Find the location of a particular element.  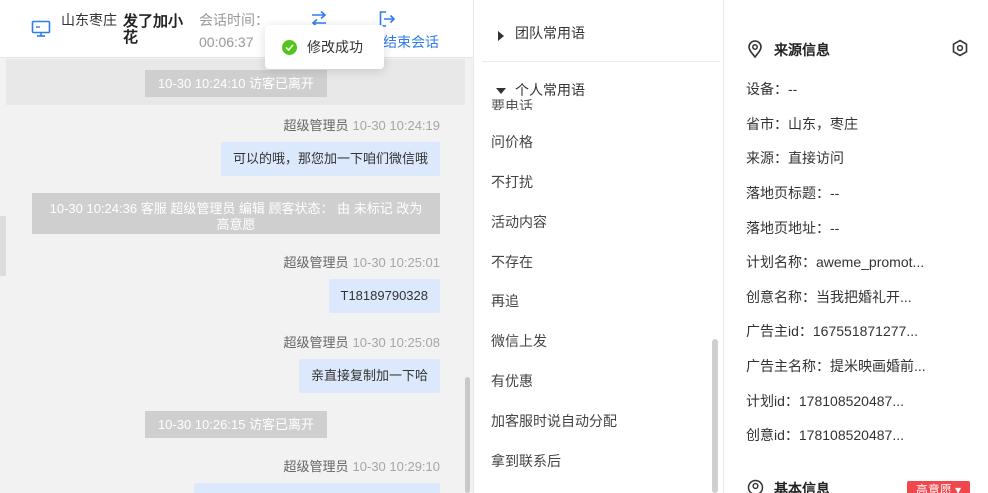

message-time: 10-30 10:24:19 is located at coordinates (396, 125).